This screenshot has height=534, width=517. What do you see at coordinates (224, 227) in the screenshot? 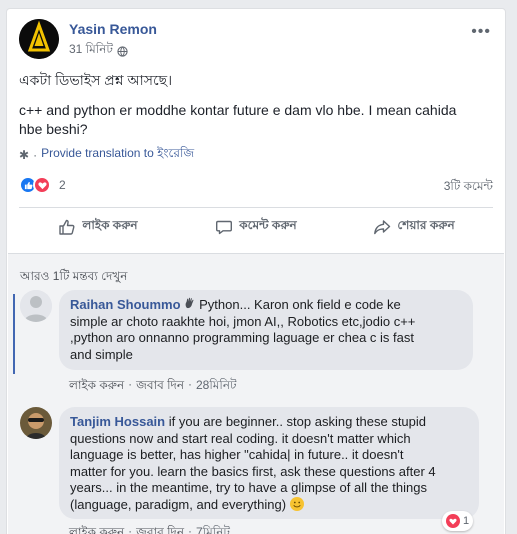
I see `comment-icon` at bounding box center [224, 227].